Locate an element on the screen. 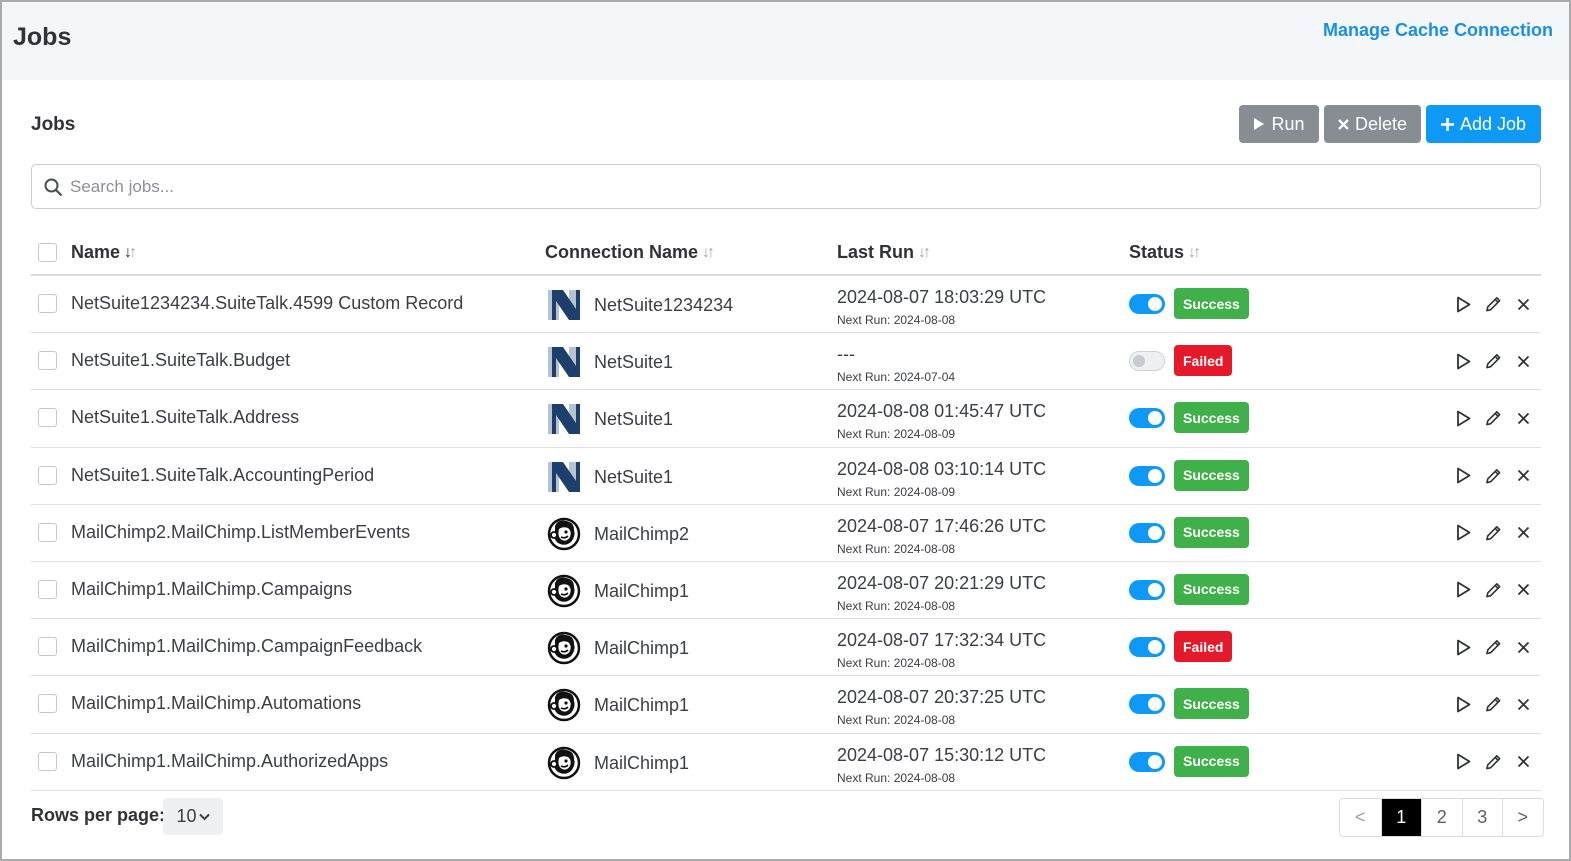  last-run: 2024-08-08 03:10:14 UTC is located at coordinates (942, 468).